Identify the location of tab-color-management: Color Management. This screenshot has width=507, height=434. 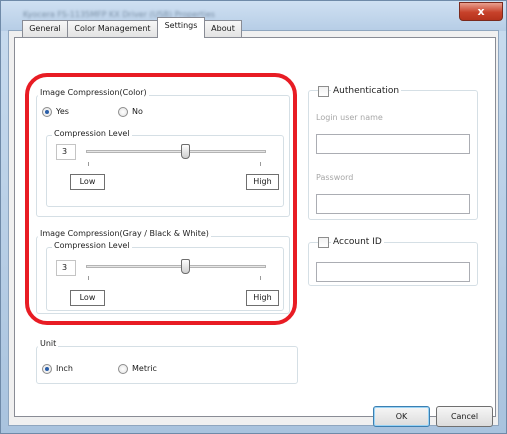
(112, 28).